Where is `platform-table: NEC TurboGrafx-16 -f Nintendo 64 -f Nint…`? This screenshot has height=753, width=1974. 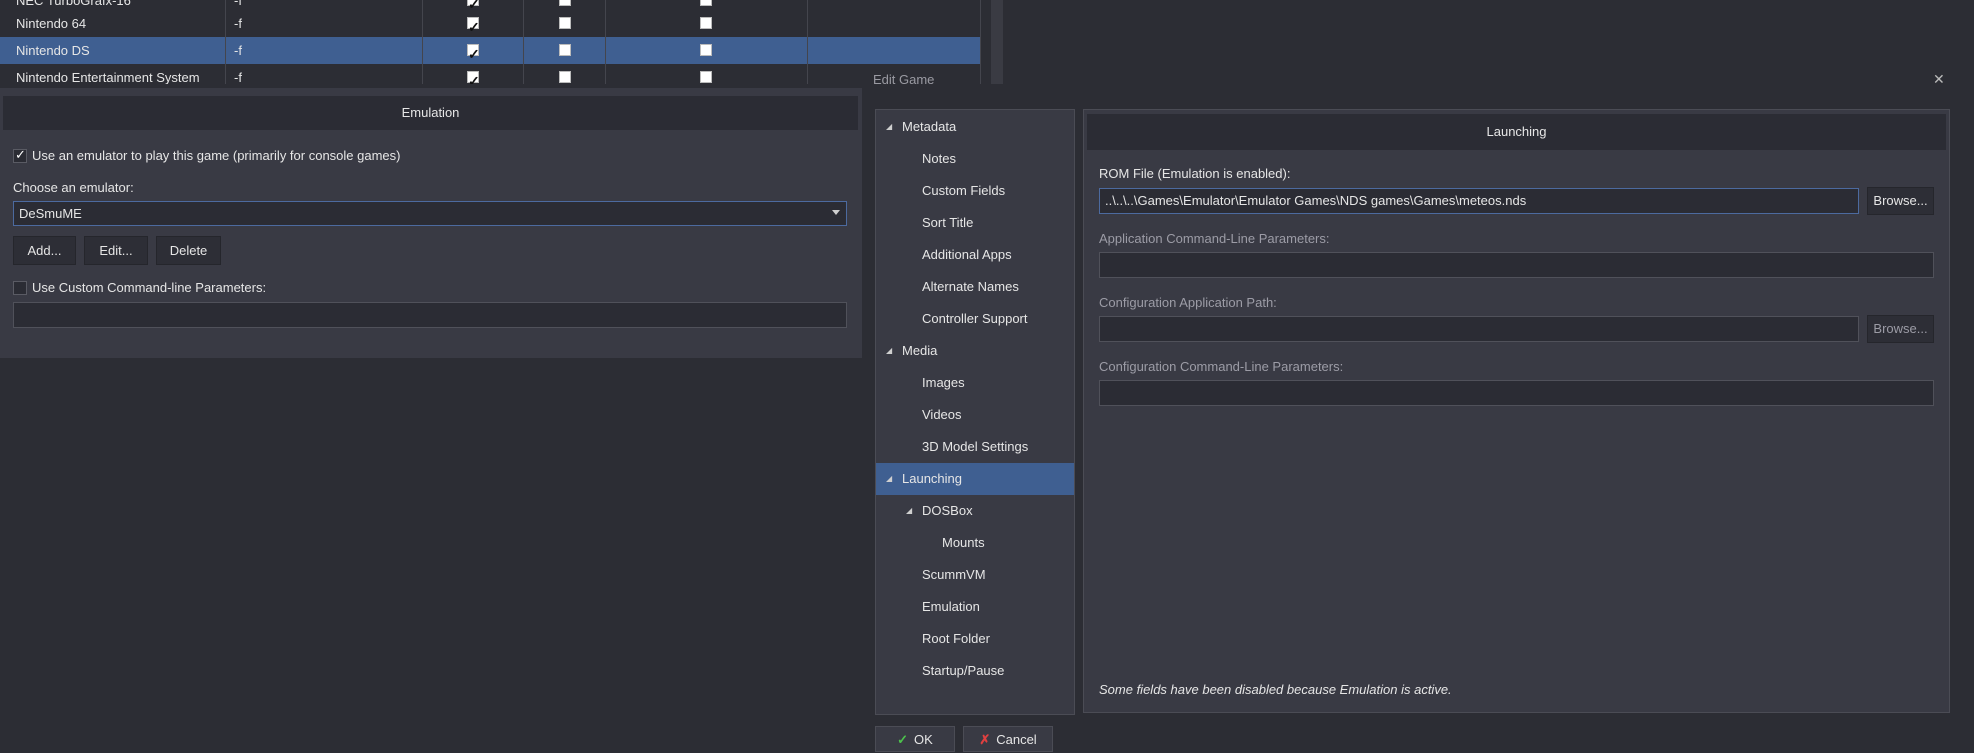 platform-table: NEC TurboGrafx-16 -f Nintendo 64 -f Nint… is located at coordinates (501, 42).